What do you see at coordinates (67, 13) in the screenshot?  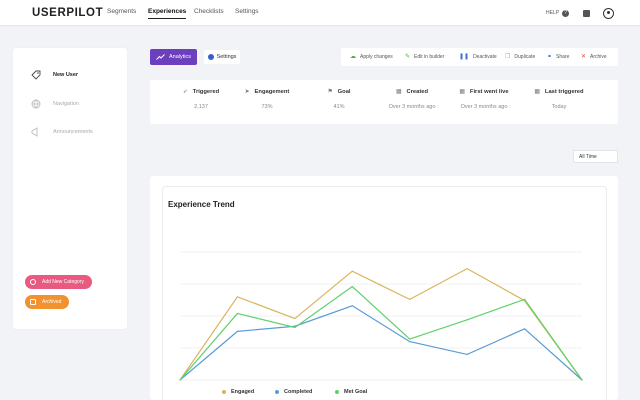 I see `userpilot-logo: USERPILOT` at bounding box center [67, 13].